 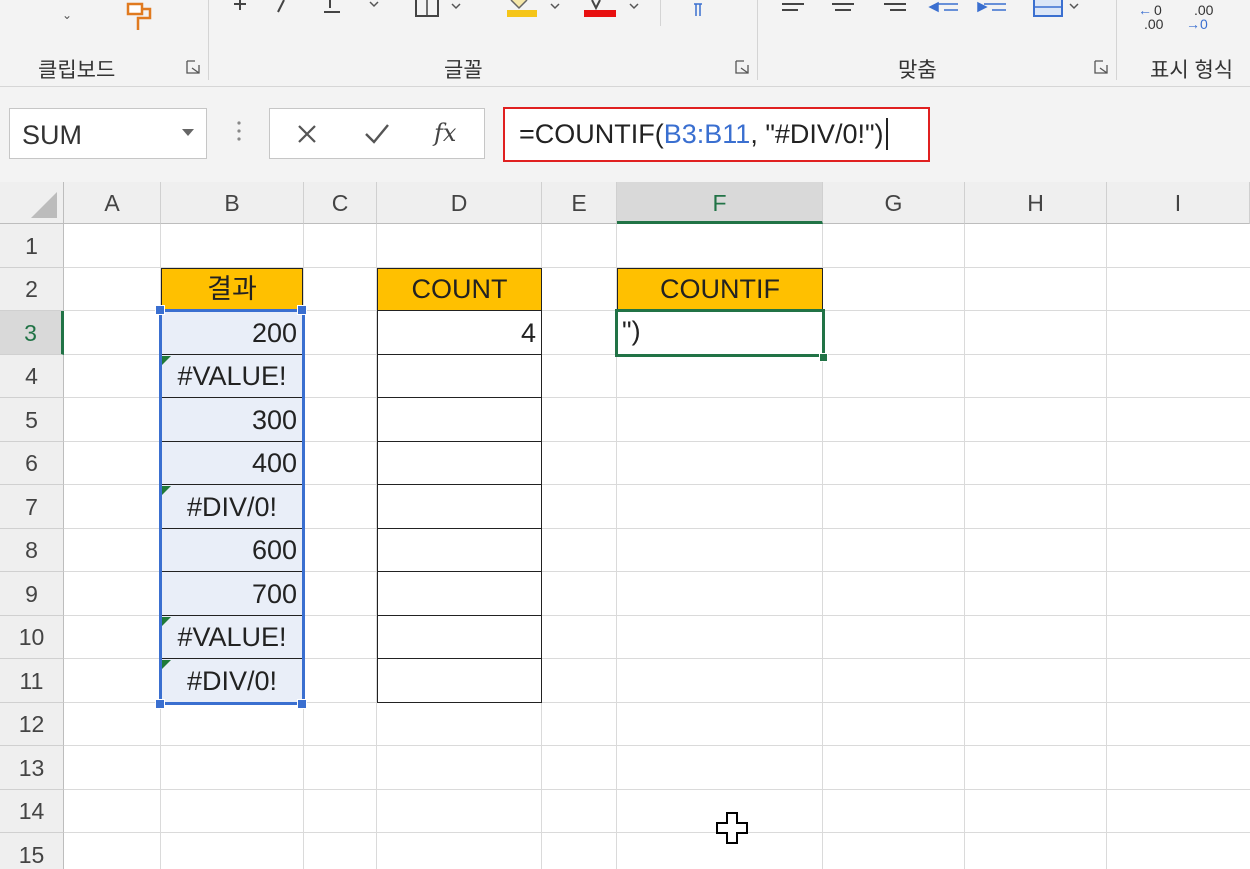 I want to click on name-box-dropdown-icon, so click(x=188, y=132).